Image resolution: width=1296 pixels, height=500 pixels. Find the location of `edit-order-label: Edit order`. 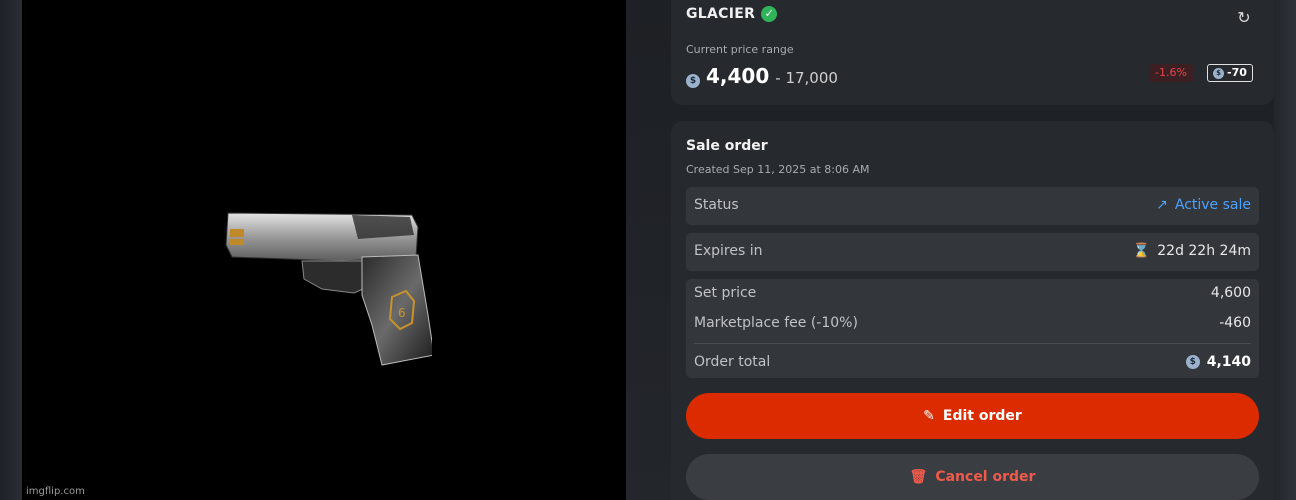

edit-order-label: Edit order is located at coordinates (982, 416).